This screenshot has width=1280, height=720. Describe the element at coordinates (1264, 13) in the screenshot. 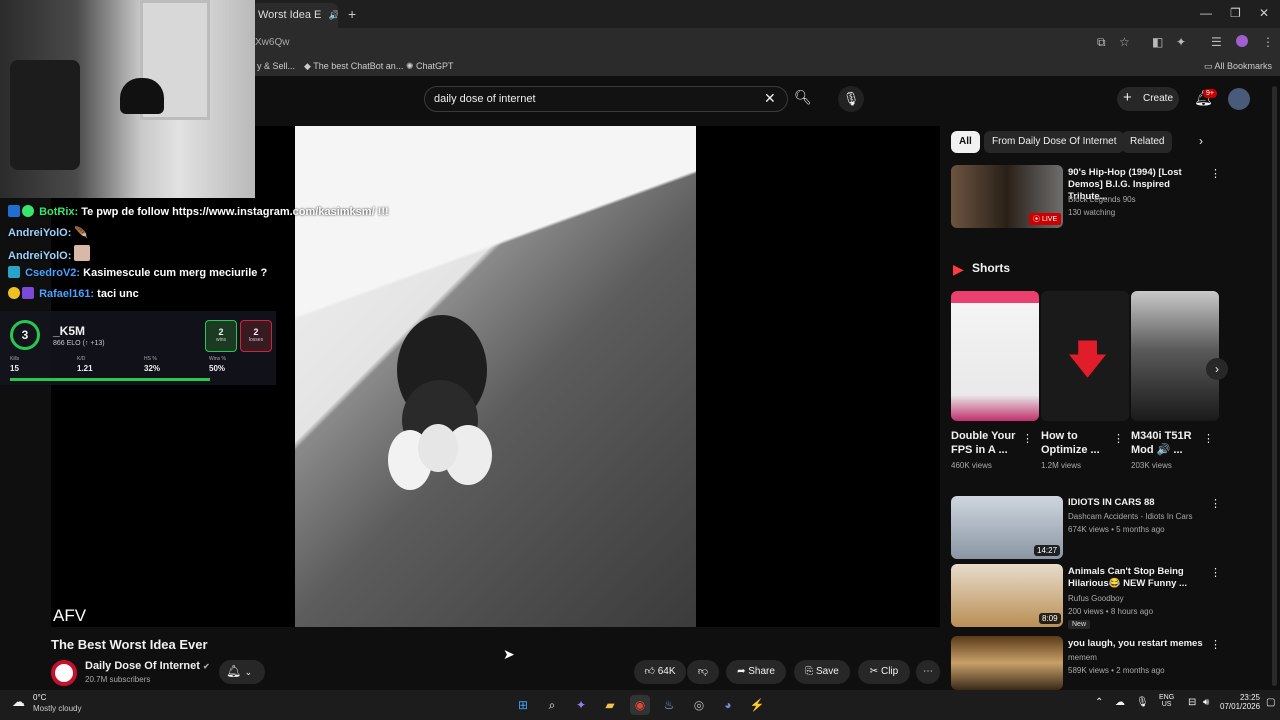

I see `close-window-icon: ✕` at that location.